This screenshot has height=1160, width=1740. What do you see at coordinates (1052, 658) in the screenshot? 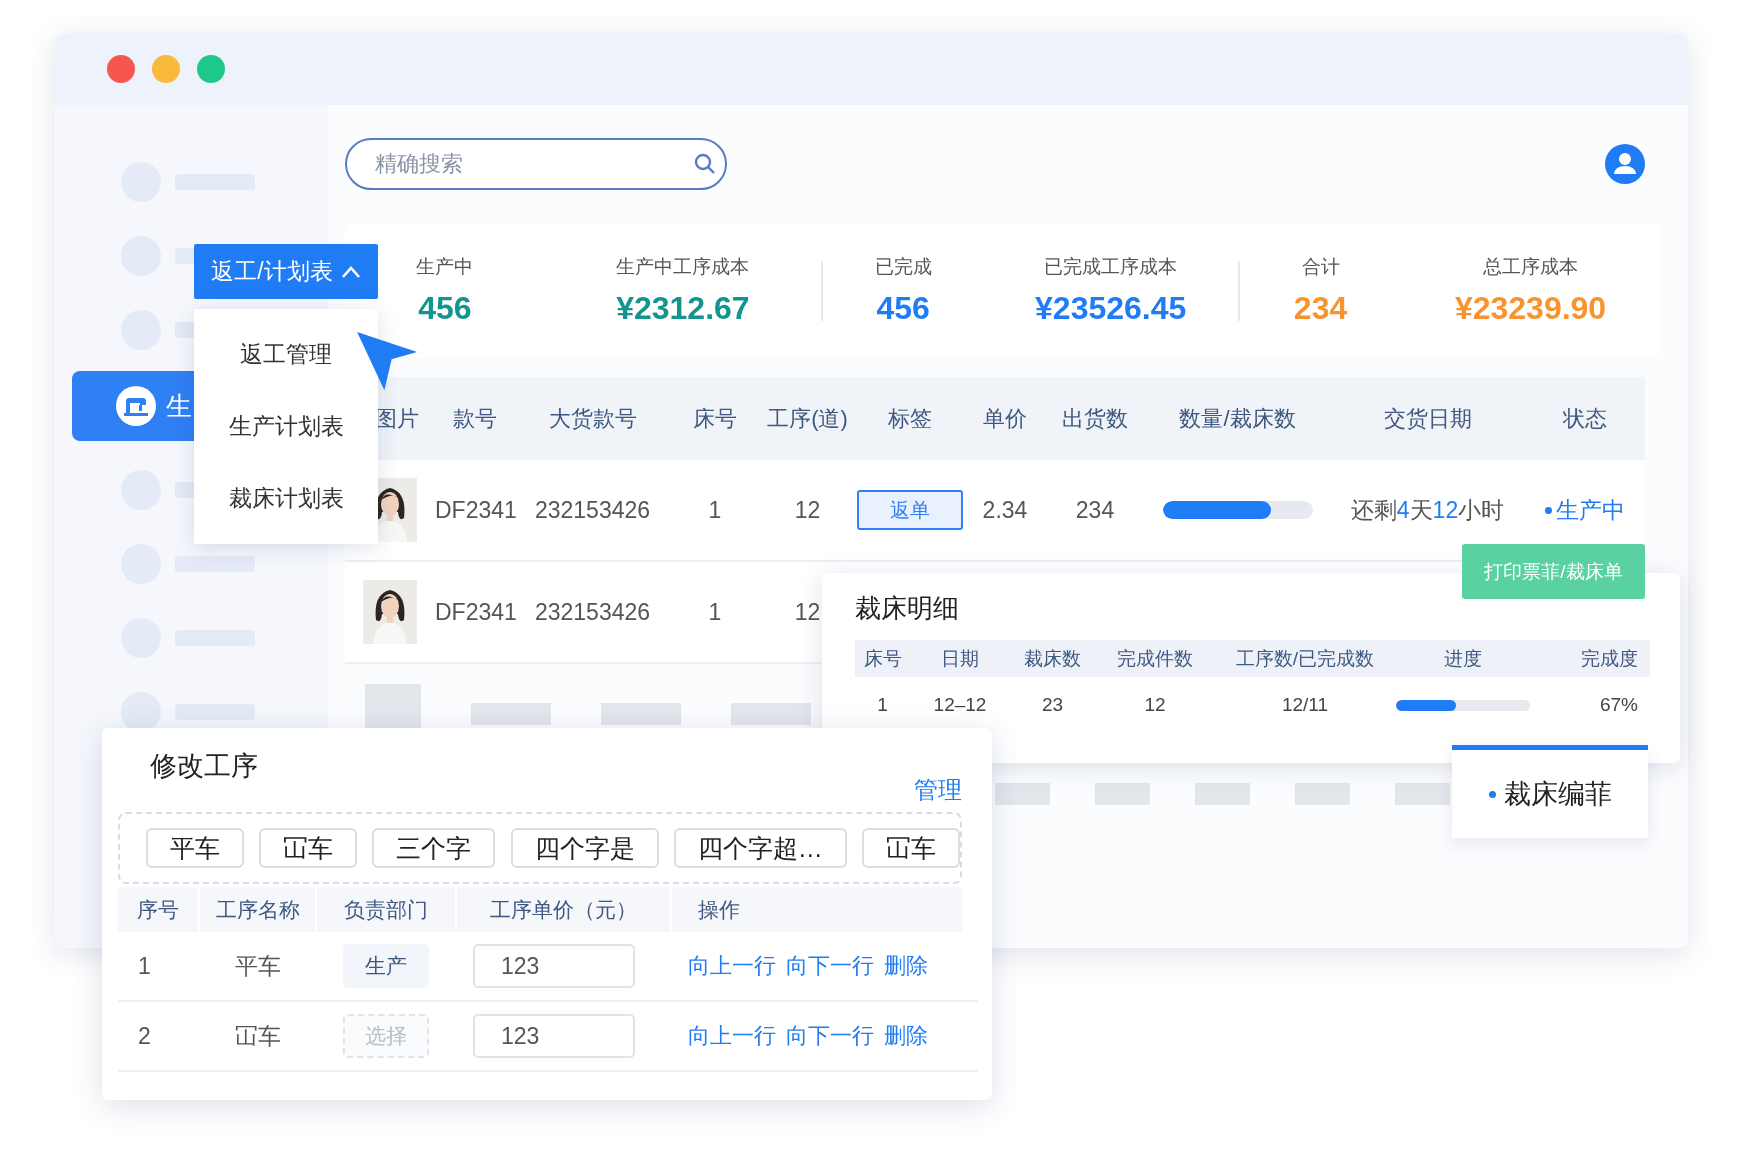
I see `column-header: 裁床数` at bounding box center [1052, 658].